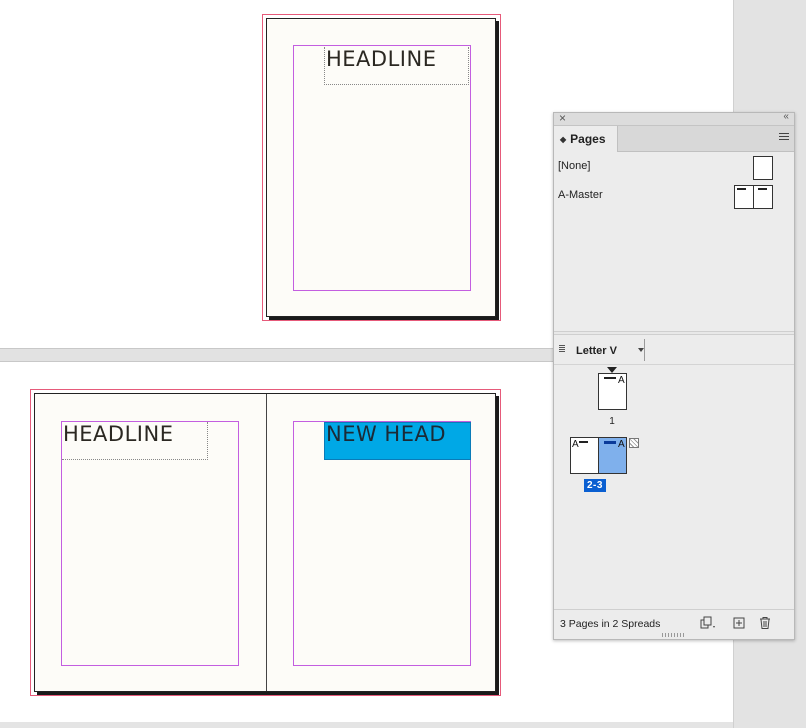 This screenshot has height=728, width=806. Describe the element at coordinates (612, 421) in the screenshot. I see `page-1-number: 1` at that location.